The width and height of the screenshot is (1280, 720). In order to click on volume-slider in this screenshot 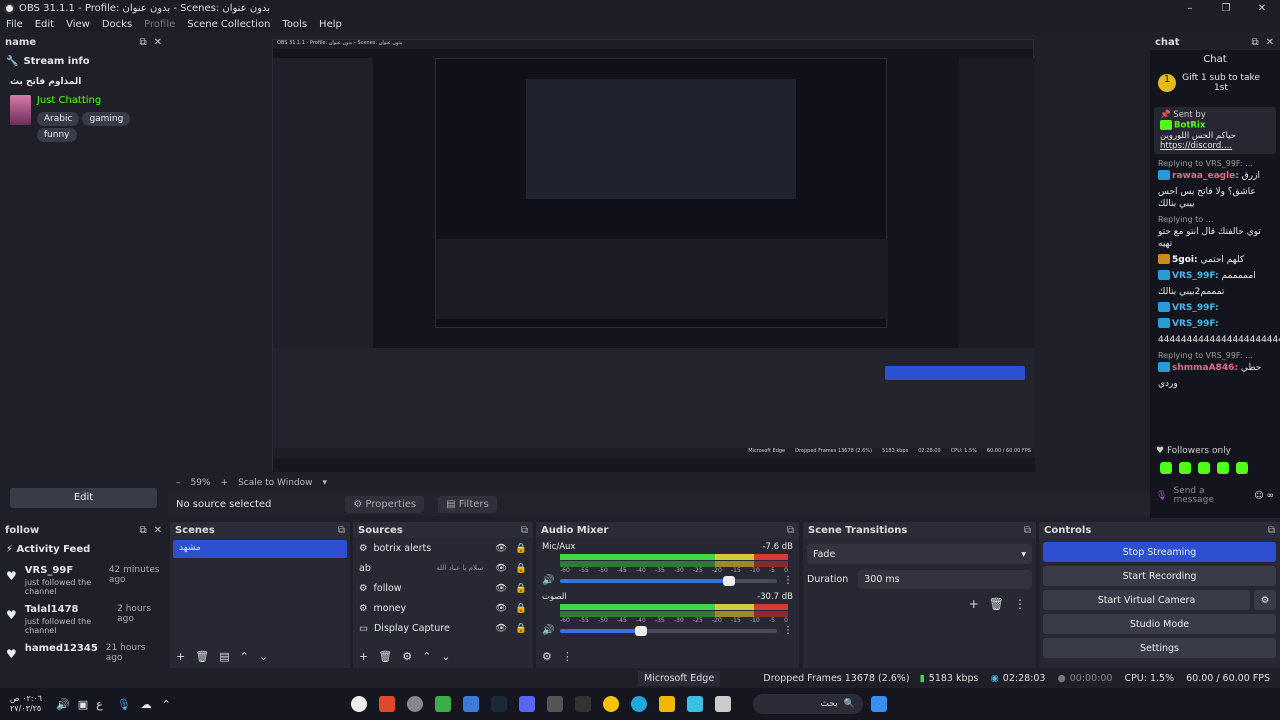, I will do `click(668, 630)`.